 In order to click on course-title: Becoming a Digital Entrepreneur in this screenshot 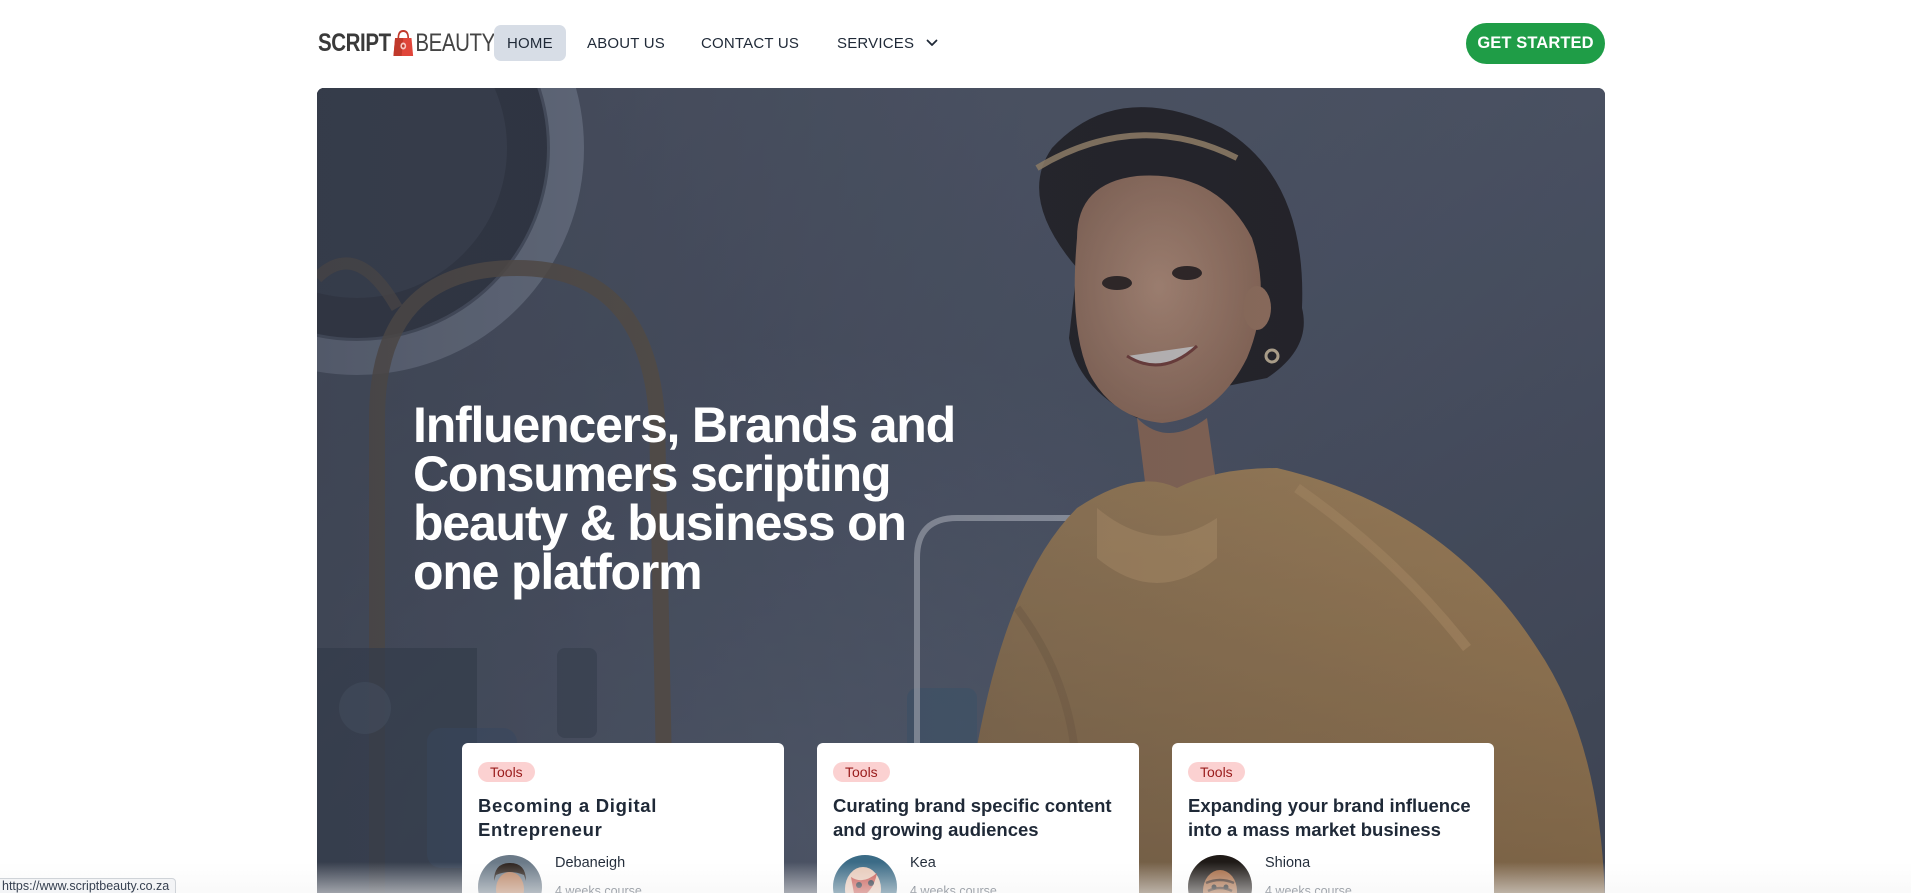, I will do `click(568, 817)`.